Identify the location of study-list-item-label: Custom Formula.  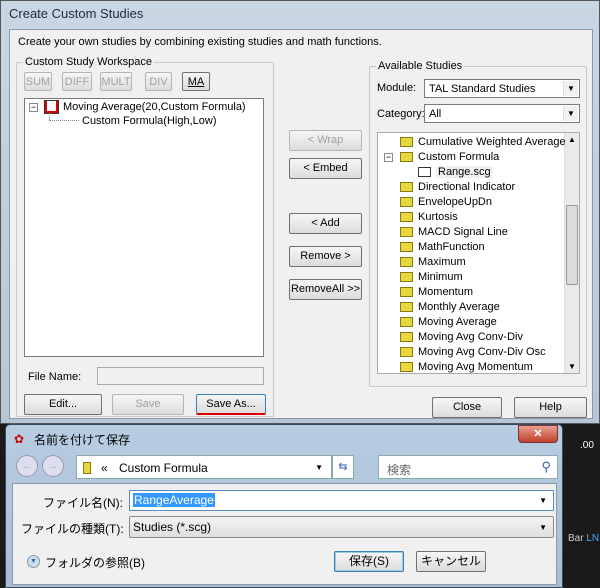
(459, 157).